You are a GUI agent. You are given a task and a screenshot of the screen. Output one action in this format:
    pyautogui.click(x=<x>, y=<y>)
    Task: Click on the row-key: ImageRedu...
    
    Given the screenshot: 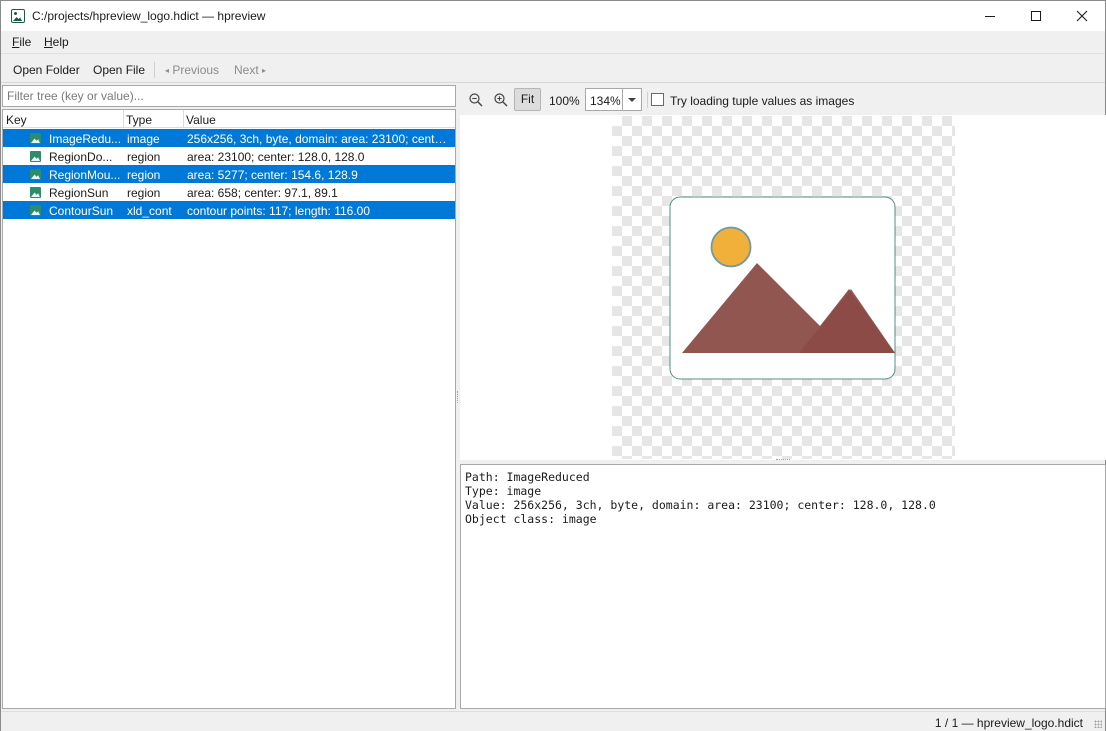 What is the action you would take?
    pyautogui.click(x=85, y=139)
    